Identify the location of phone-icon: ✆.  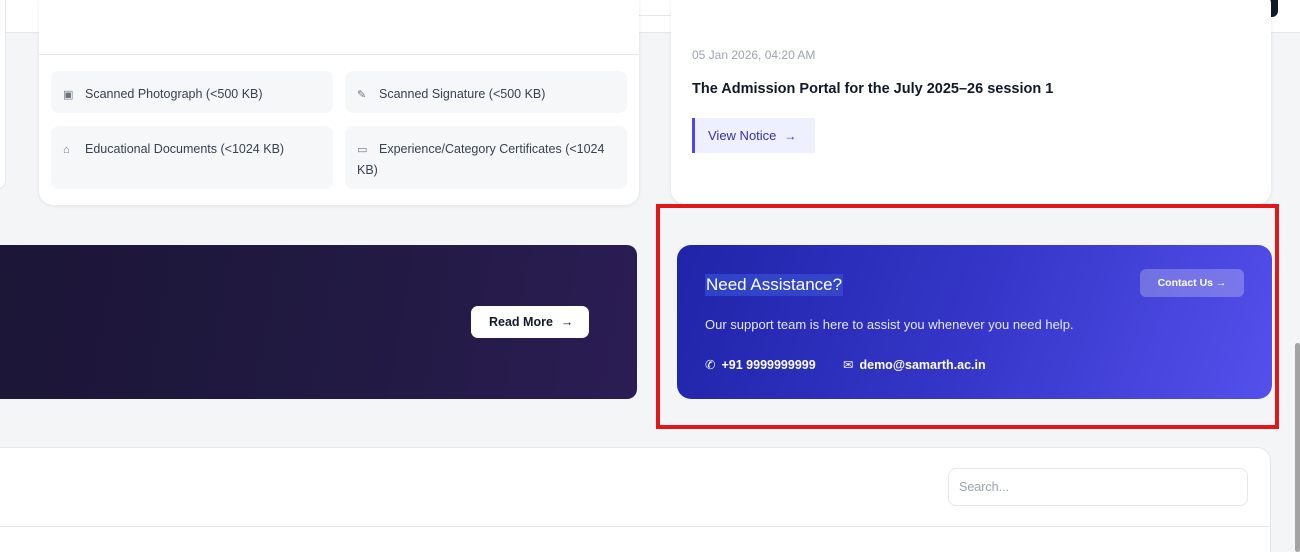
(710, 365).